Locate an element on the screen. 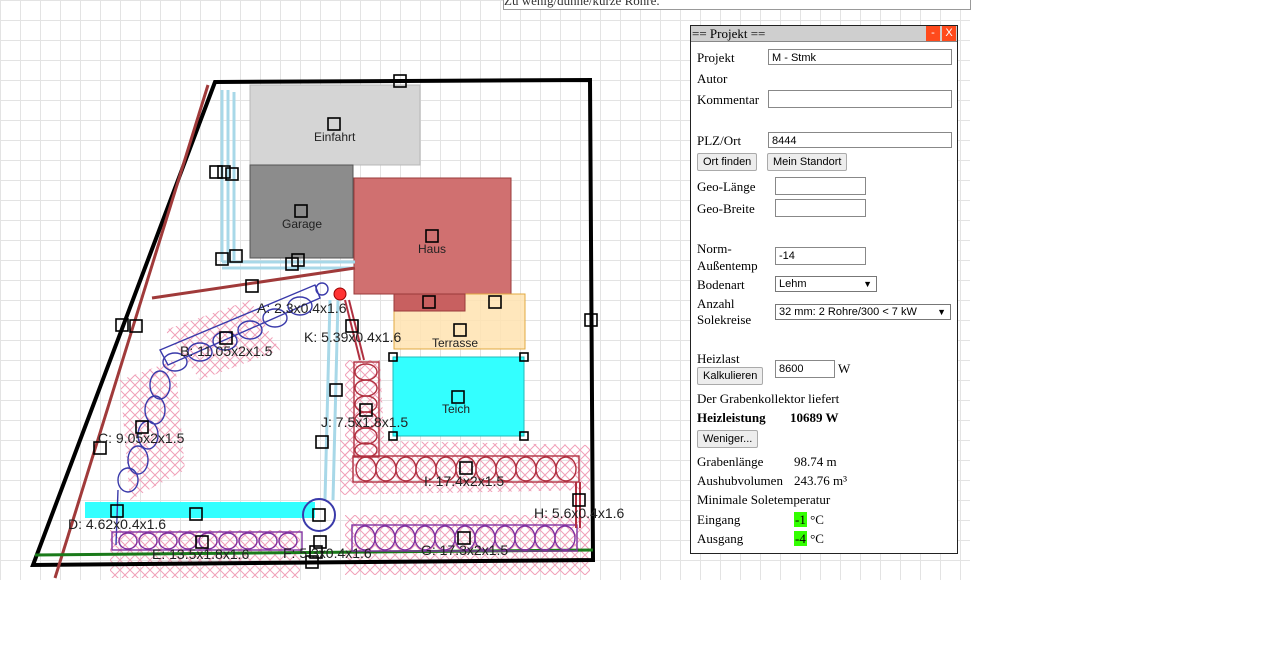 The height and width of the screenshot is (671, 1280). status-message: Zu wenig/dünne/kurze Rohre. is located at coordinates (737, 5).